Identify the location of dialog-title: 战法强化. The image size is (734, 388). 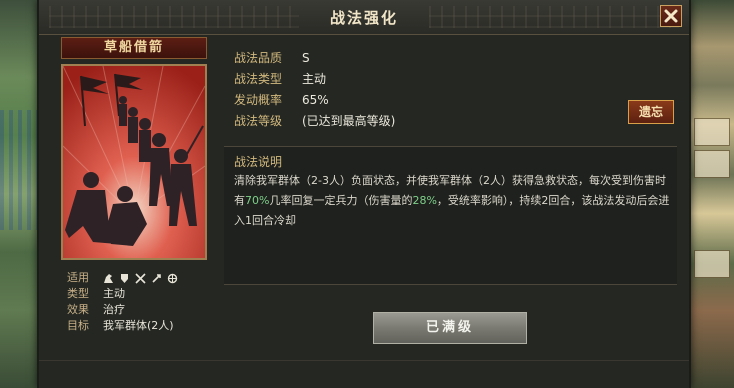
(363, 18).